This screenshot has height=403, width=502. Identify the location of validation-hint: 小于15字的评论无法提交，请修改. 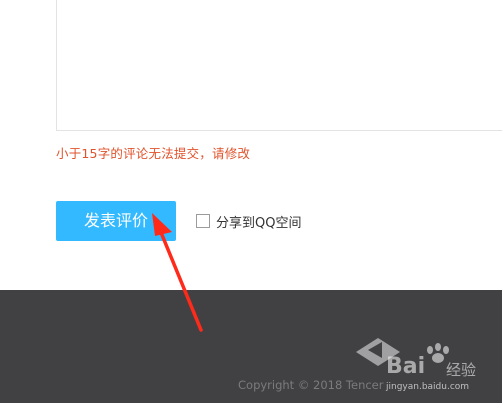
(153, 153).